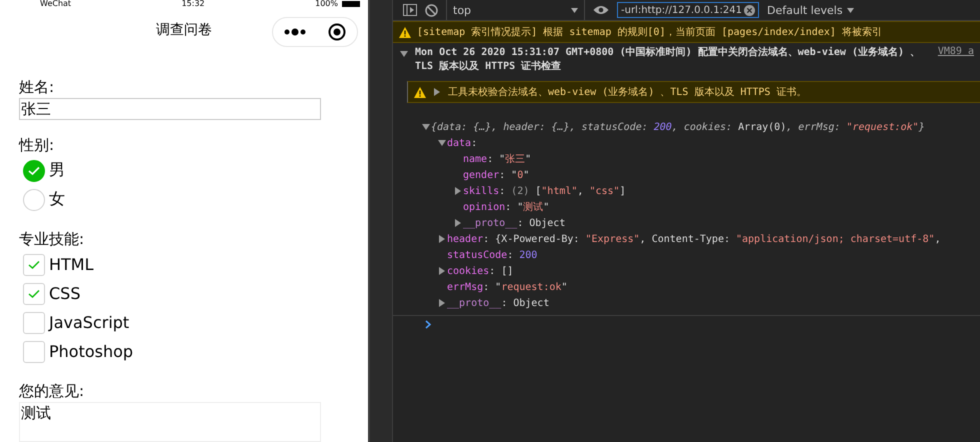  Describe the element at coordinates (337, 32) in the screenshot. I see `close-icon` at that location.